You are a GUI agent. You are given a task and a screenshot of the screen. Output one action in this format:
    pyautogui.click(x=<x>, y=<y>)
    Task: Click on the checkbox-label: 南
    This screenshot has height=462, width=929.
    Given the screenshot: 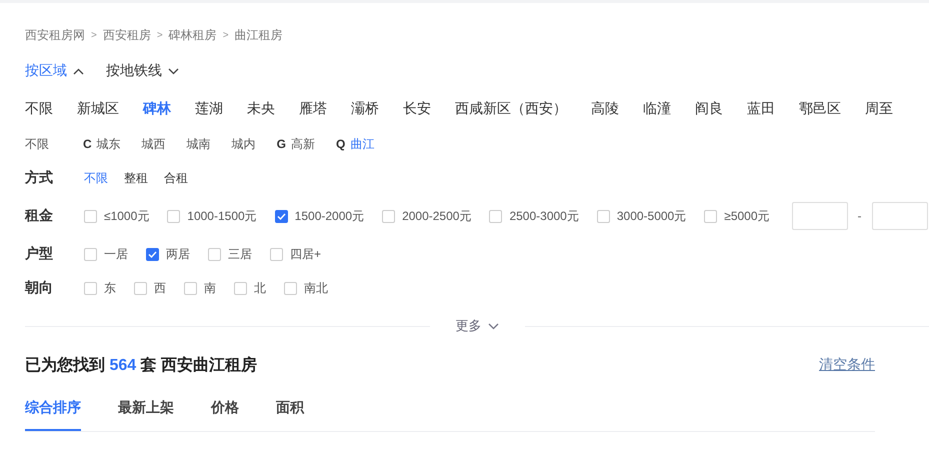 What is the action you would take?
    pyautogui.click(x=210, y=288)
    